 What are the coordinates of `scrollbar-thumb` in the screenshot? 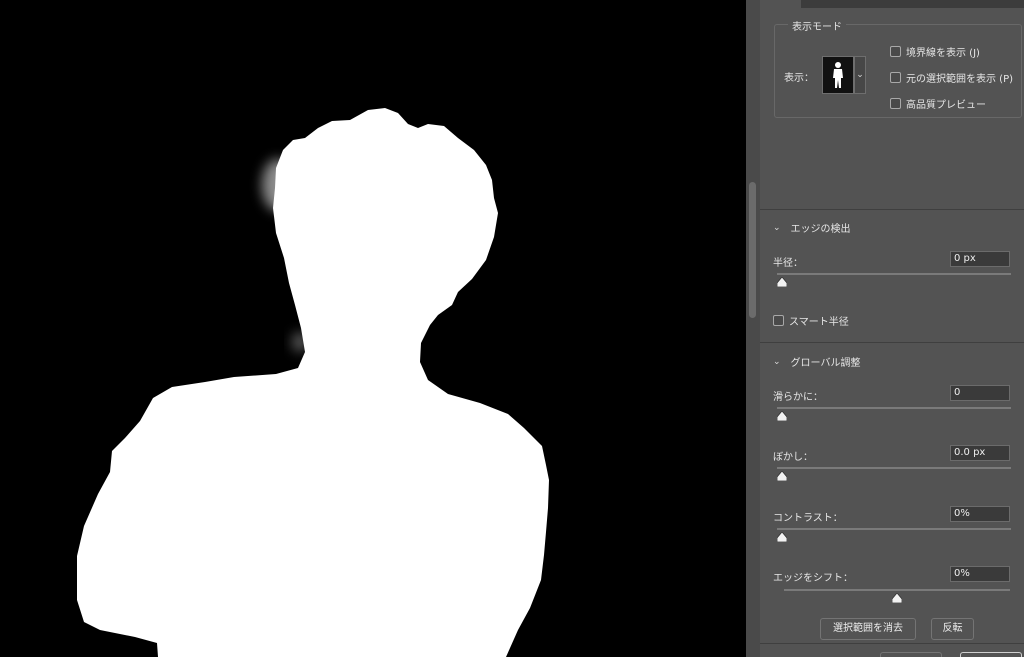 It's located at (752, 250).